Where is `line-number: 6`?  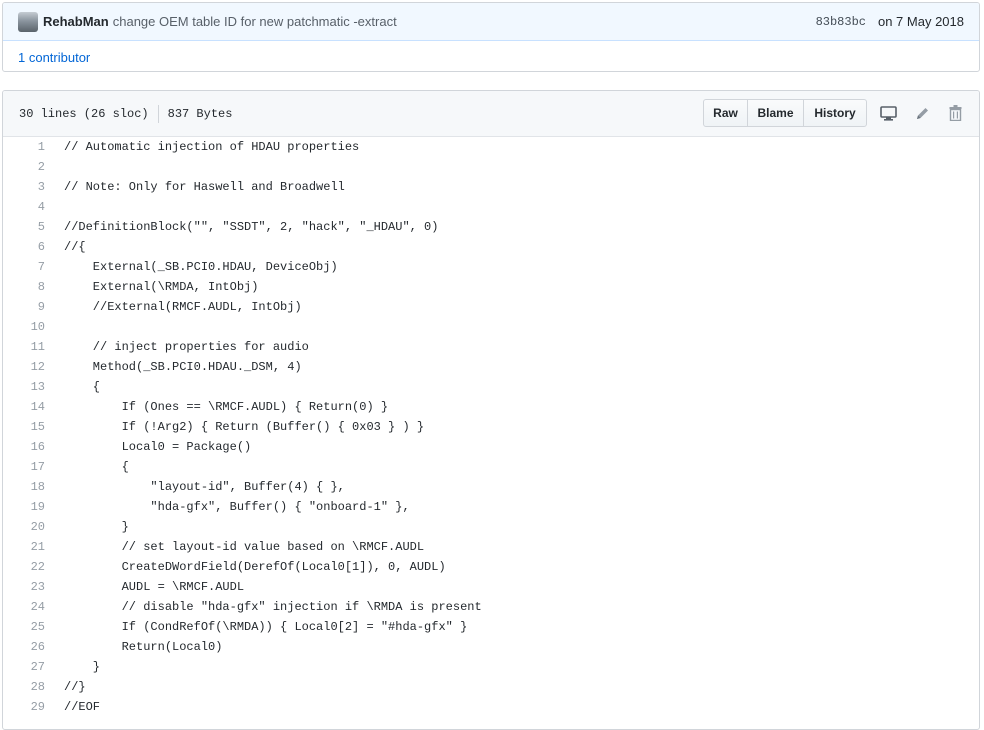
line-number: 6 is located at coordinates (24, 247).